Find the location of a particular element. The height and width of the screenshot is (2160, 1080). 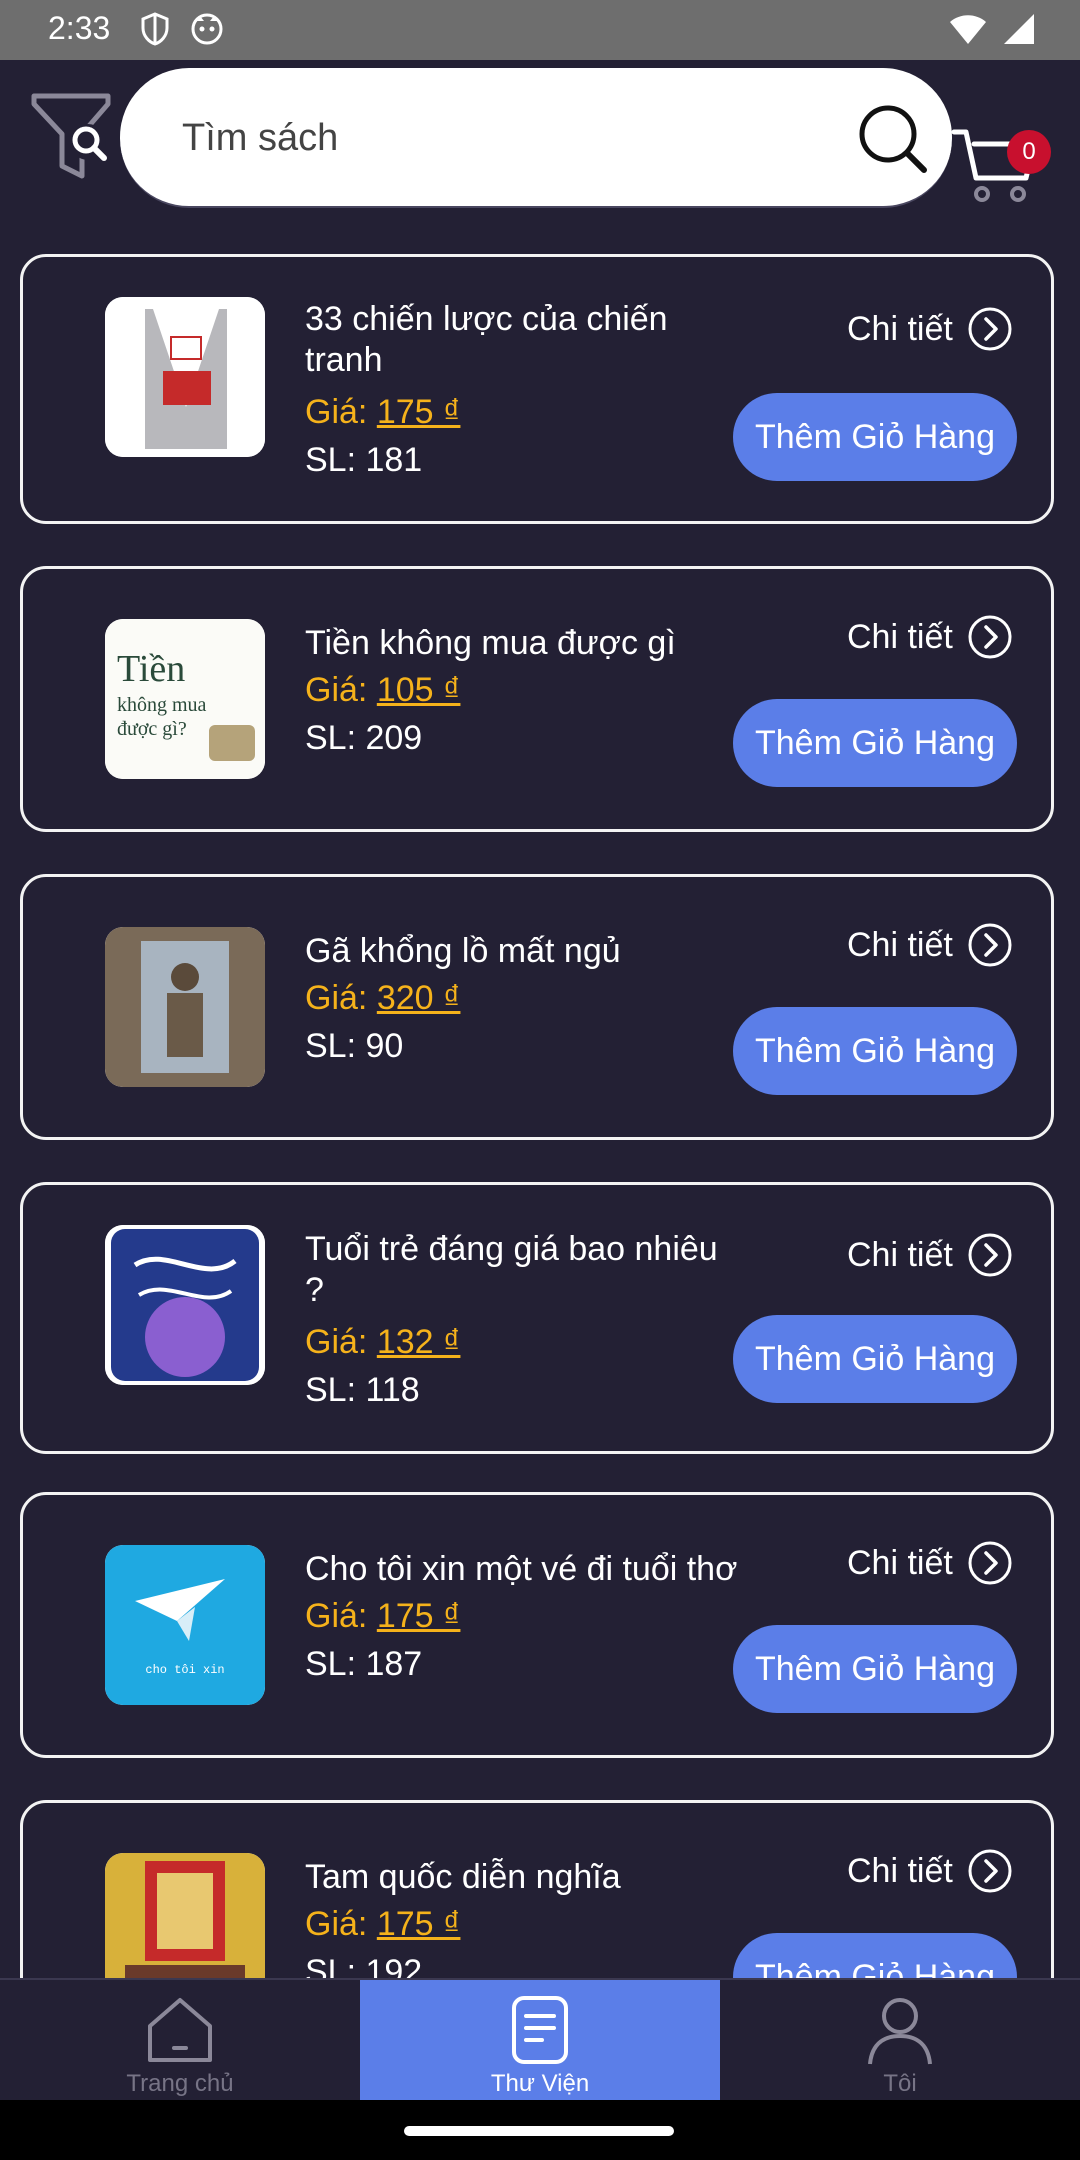

book-cover-image: Tiền không mua được gì? is located at coordinates (185, 699).